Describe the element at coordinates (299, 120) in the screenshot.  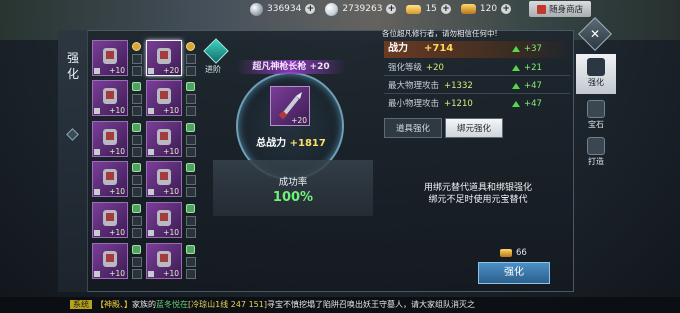
I see `selected-item-level: +20` at that location.